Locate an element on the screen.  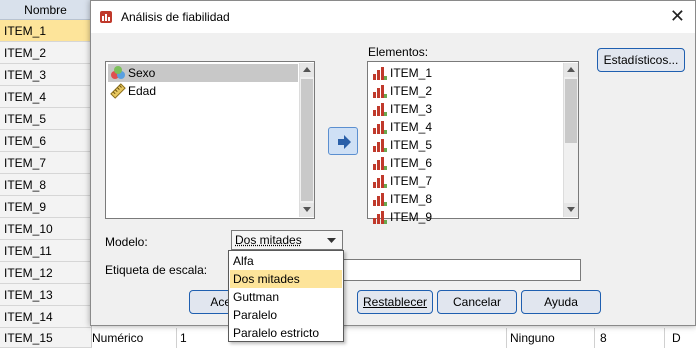
element-label: ITEM_7 is located at coordinates (411, 181).